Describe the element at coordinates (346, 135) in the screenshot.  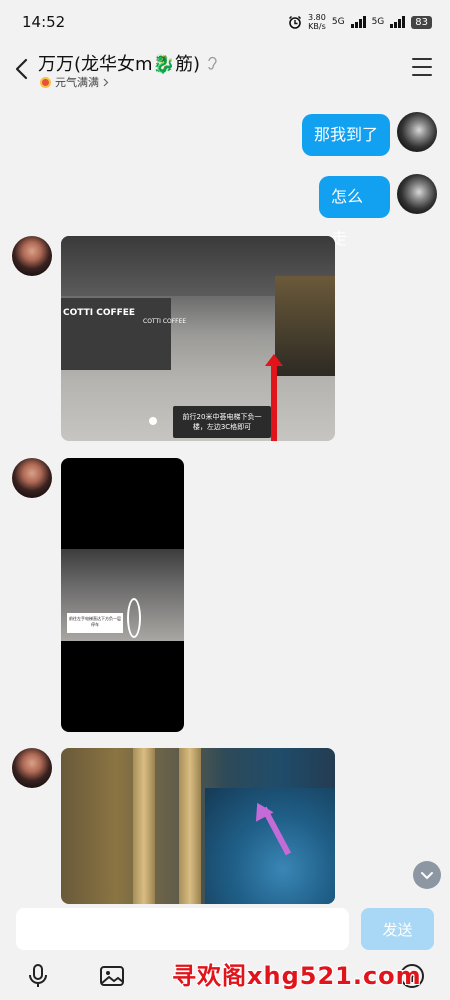
I see `message-bubble-outgoing: 那我到了` at that location.